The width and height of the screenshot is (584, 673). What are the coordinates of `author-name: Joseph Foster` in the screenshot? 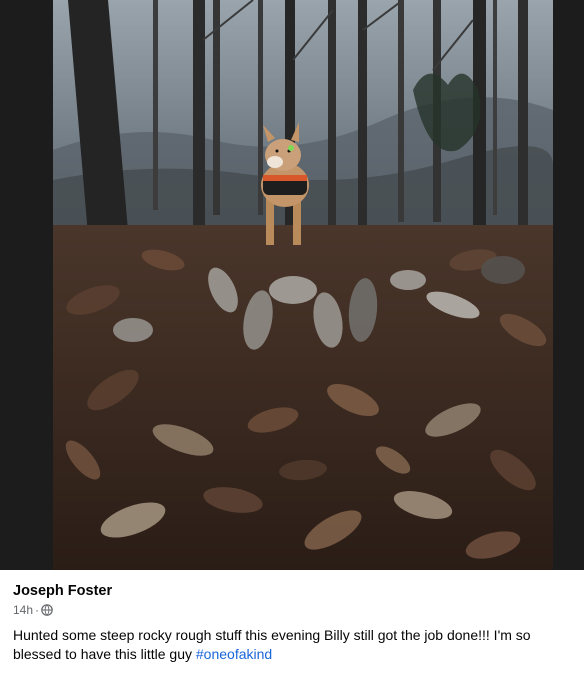 It's located at (295, 591).